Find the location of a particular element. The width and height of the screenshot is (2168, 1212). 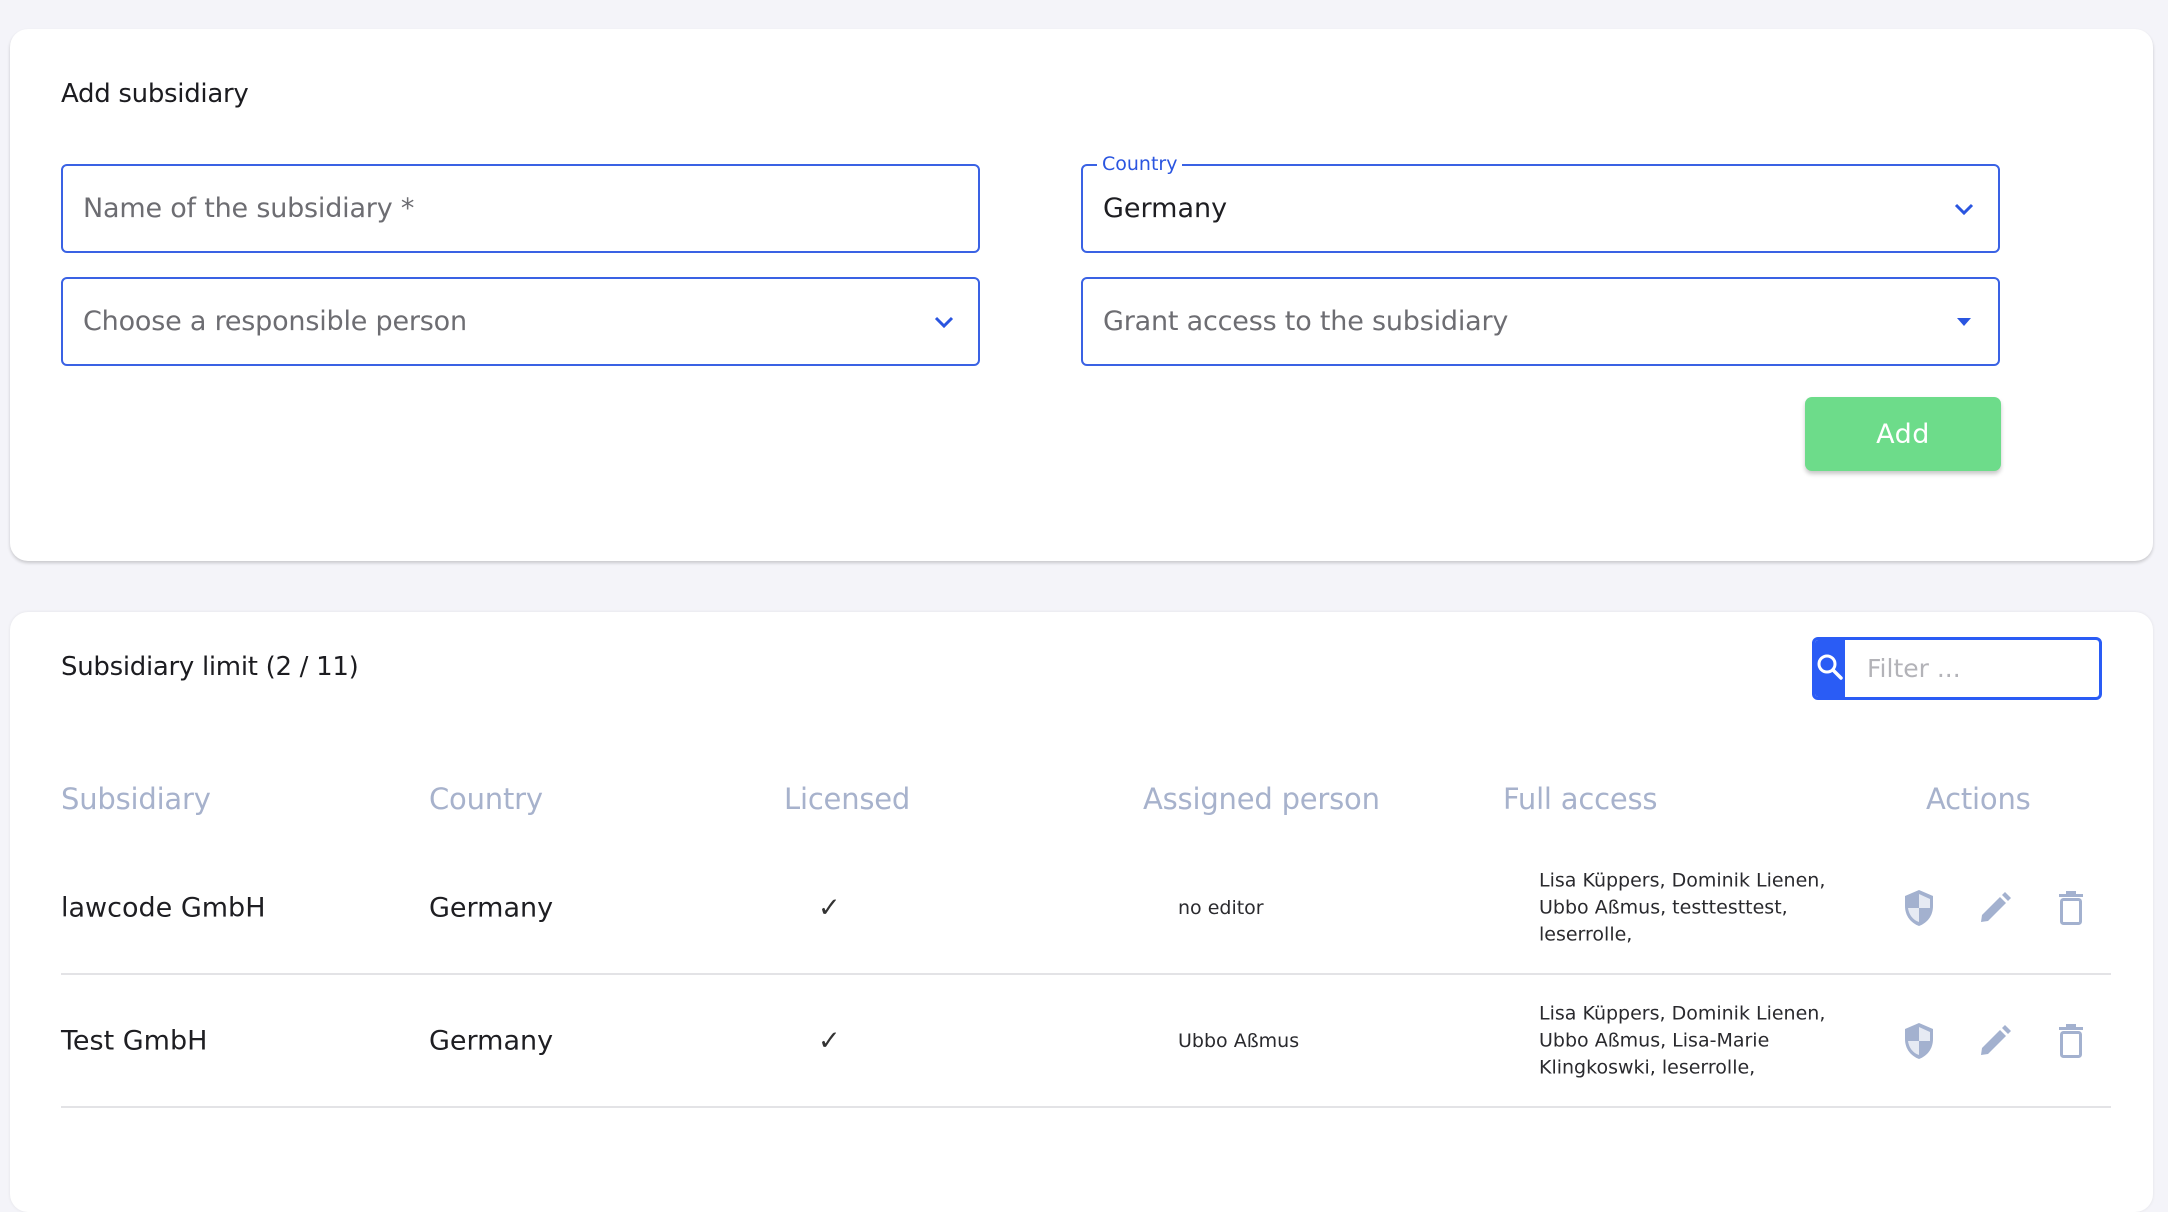

subsidiary-name: lawcode GmbH is located at coordinates (163, 907).